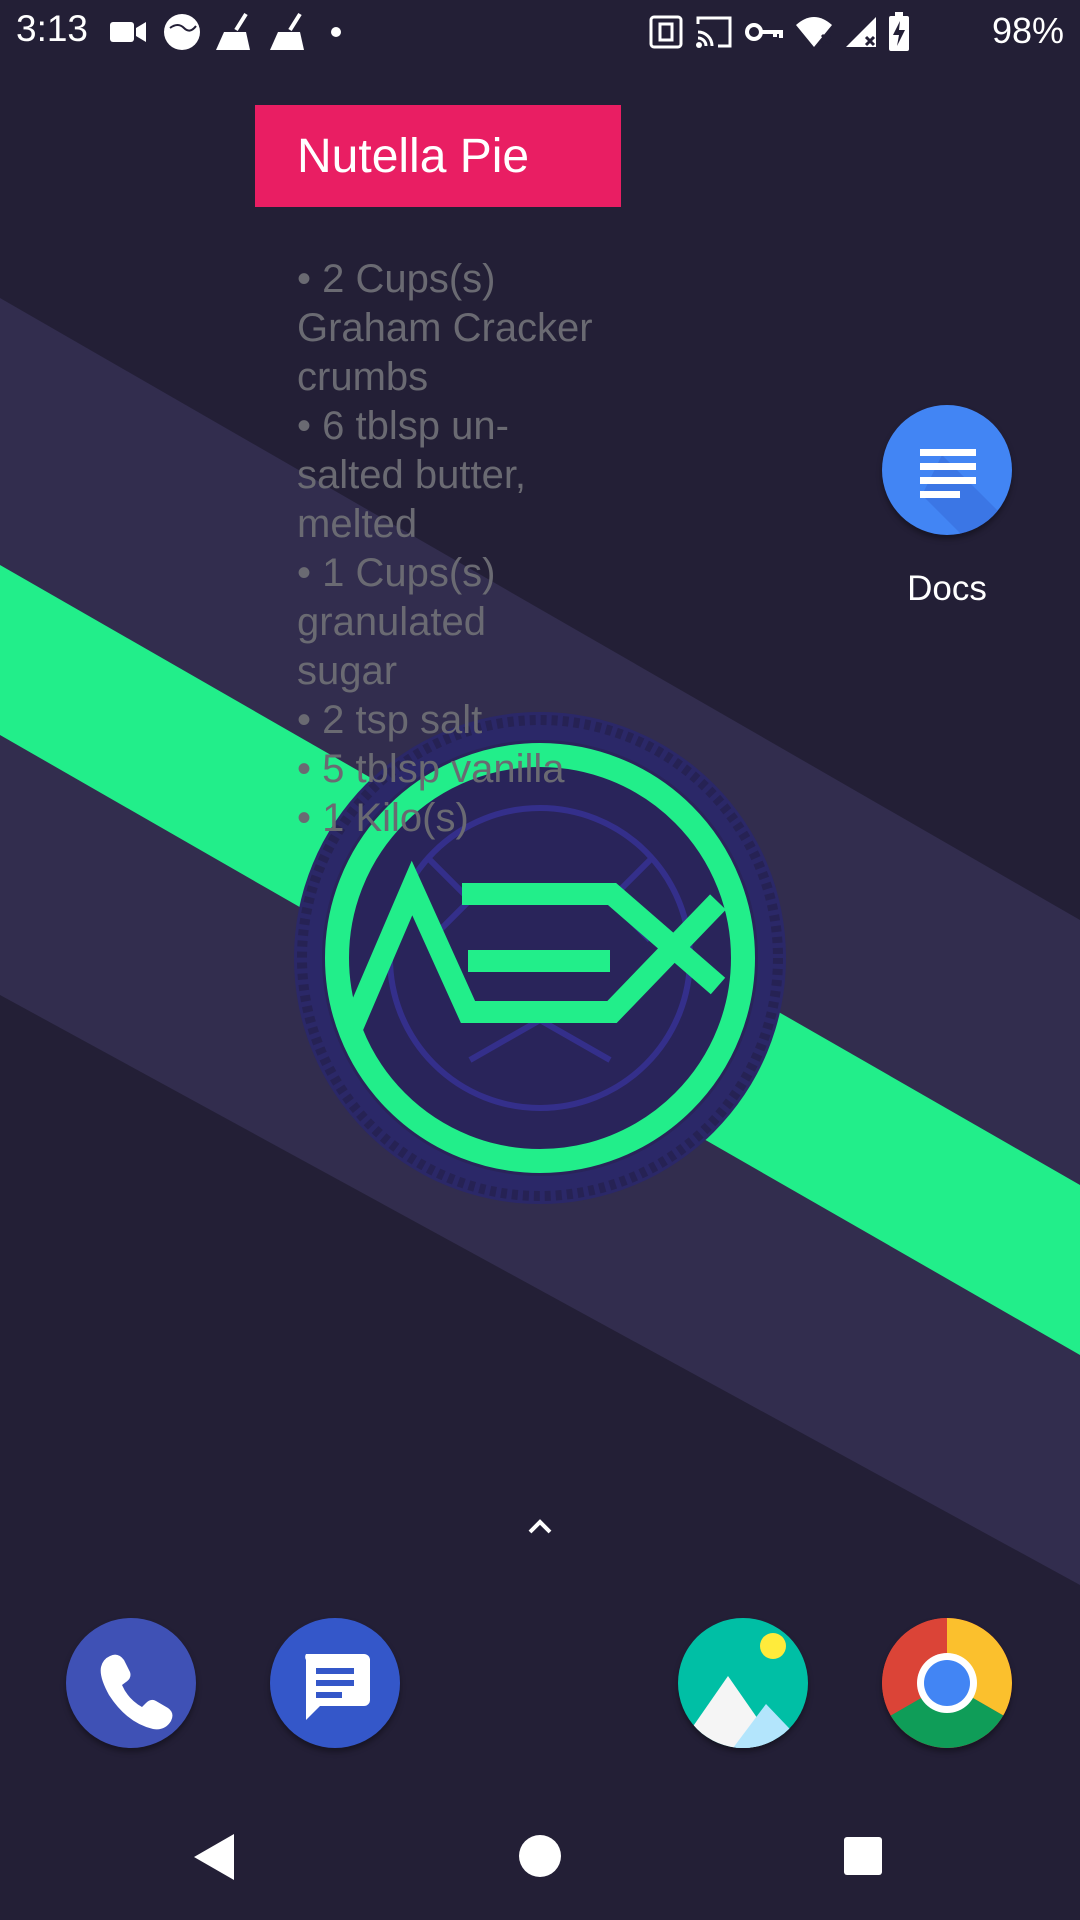  Describe the element at coordinates (128, 32) in the screenshot. I see `video-camera-icon` at that location.